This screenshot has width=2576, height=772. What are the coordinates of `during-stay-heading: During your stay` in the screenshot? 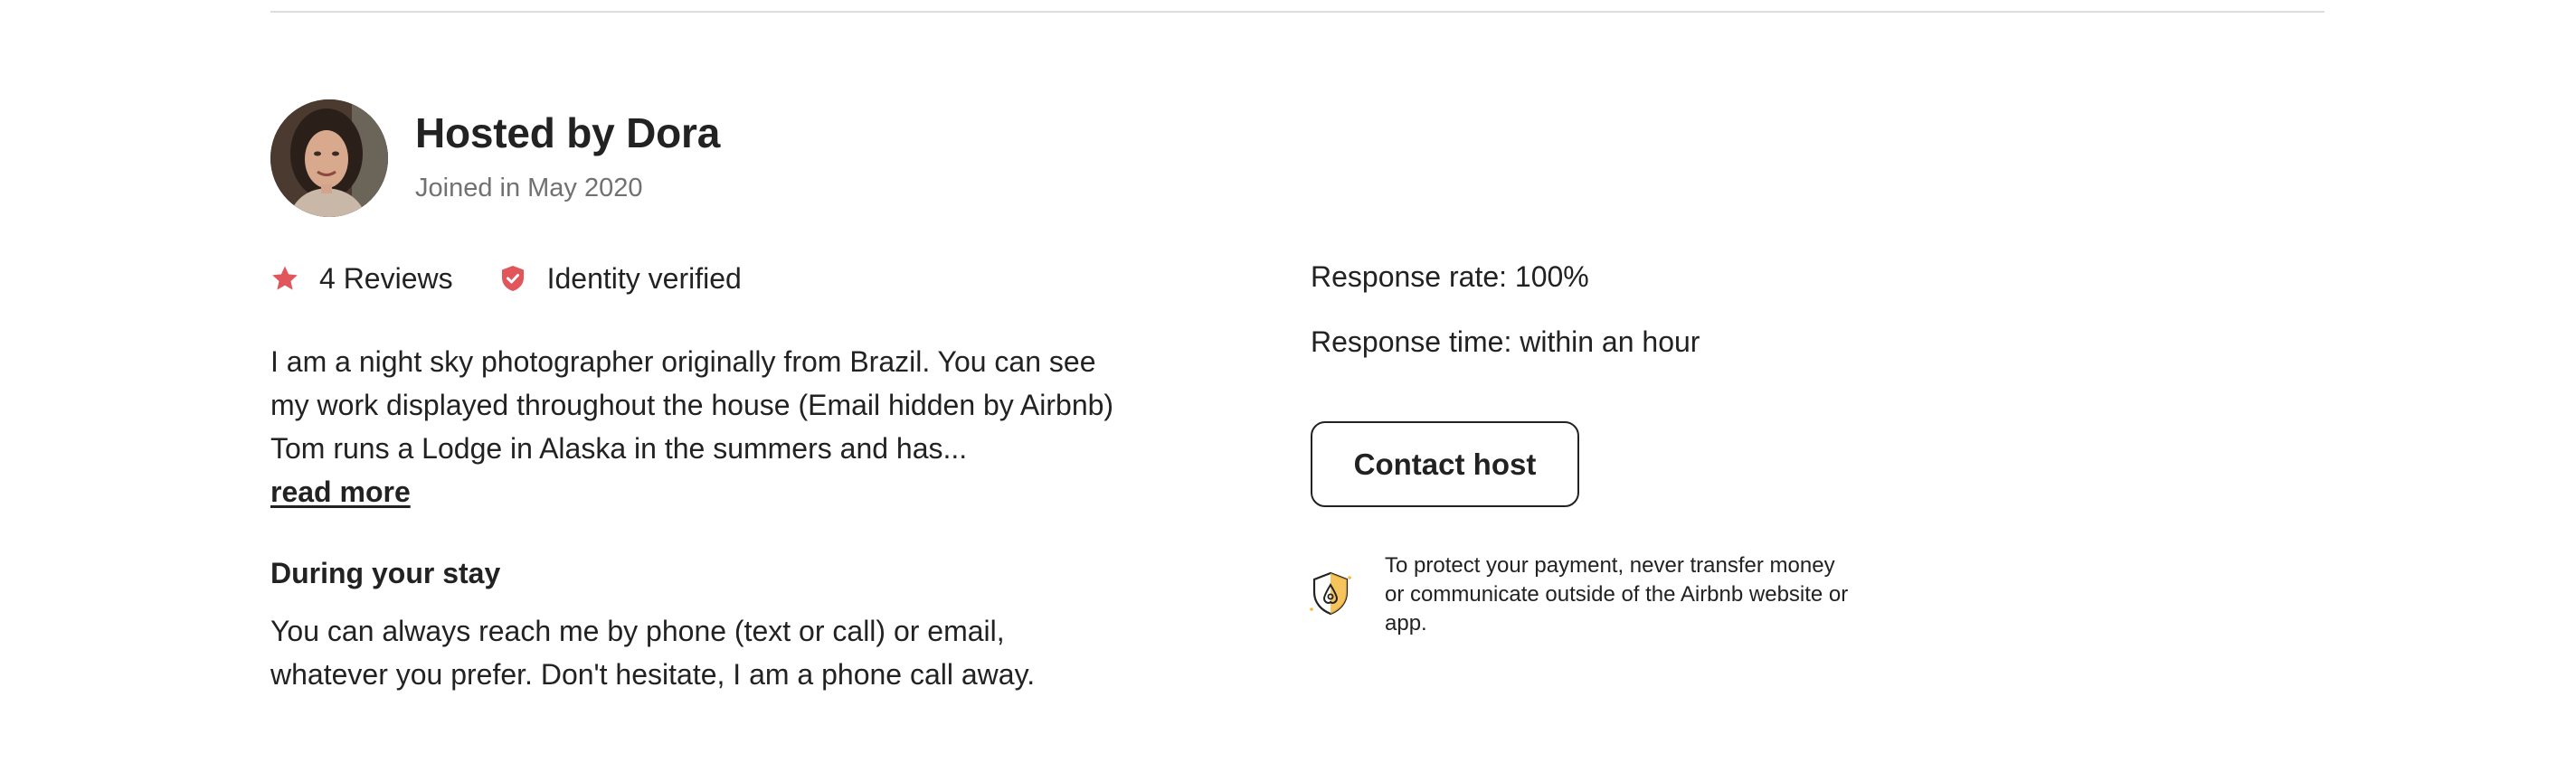 It's located at (385, 573).